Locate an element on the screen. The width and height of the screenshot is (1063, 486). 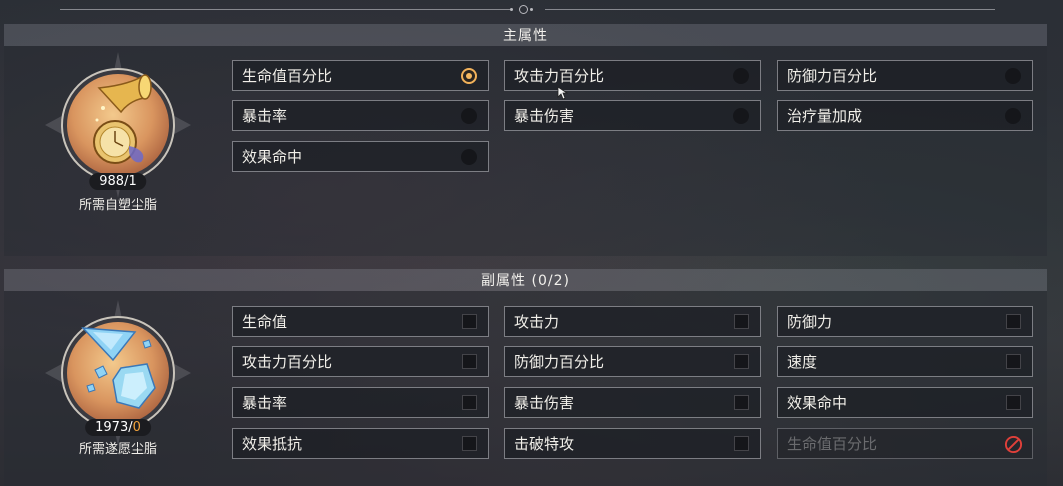
sub-option-atk-percent: 攻击力百分比 is located at coordinates (360, 361).